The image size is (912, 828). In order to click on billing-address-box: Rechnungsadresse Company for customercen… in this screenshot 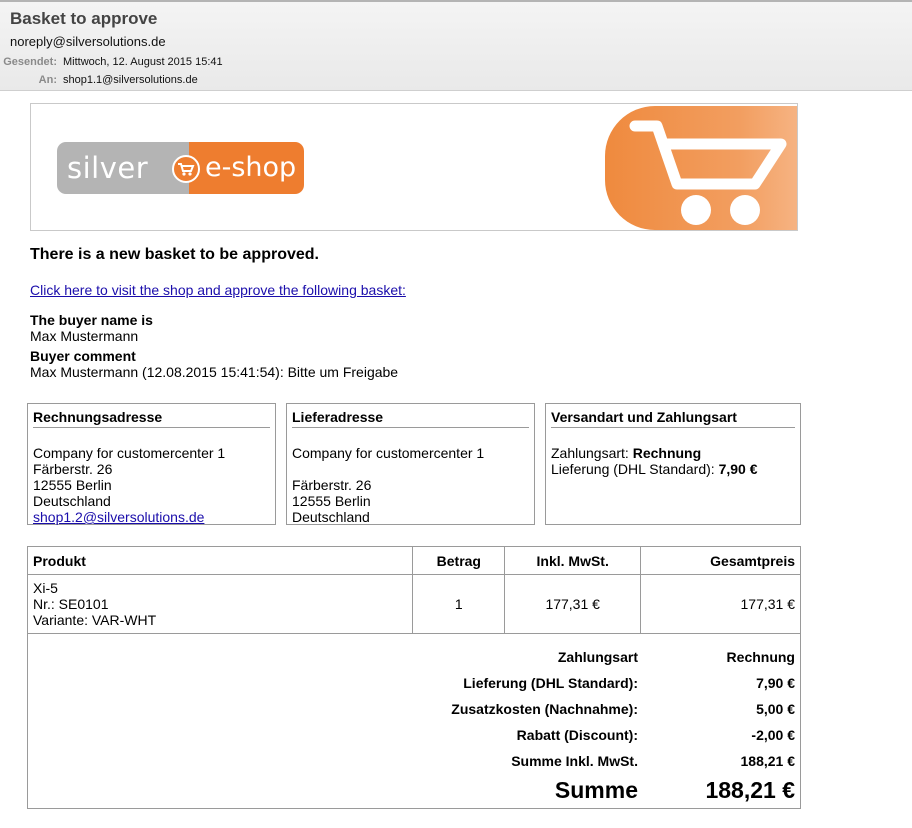, I will do `click(151, 464)`.